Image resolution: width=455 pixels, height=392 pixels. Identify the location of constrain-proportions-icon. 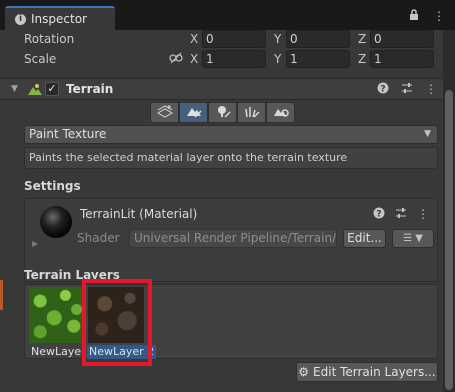
(176, 59).